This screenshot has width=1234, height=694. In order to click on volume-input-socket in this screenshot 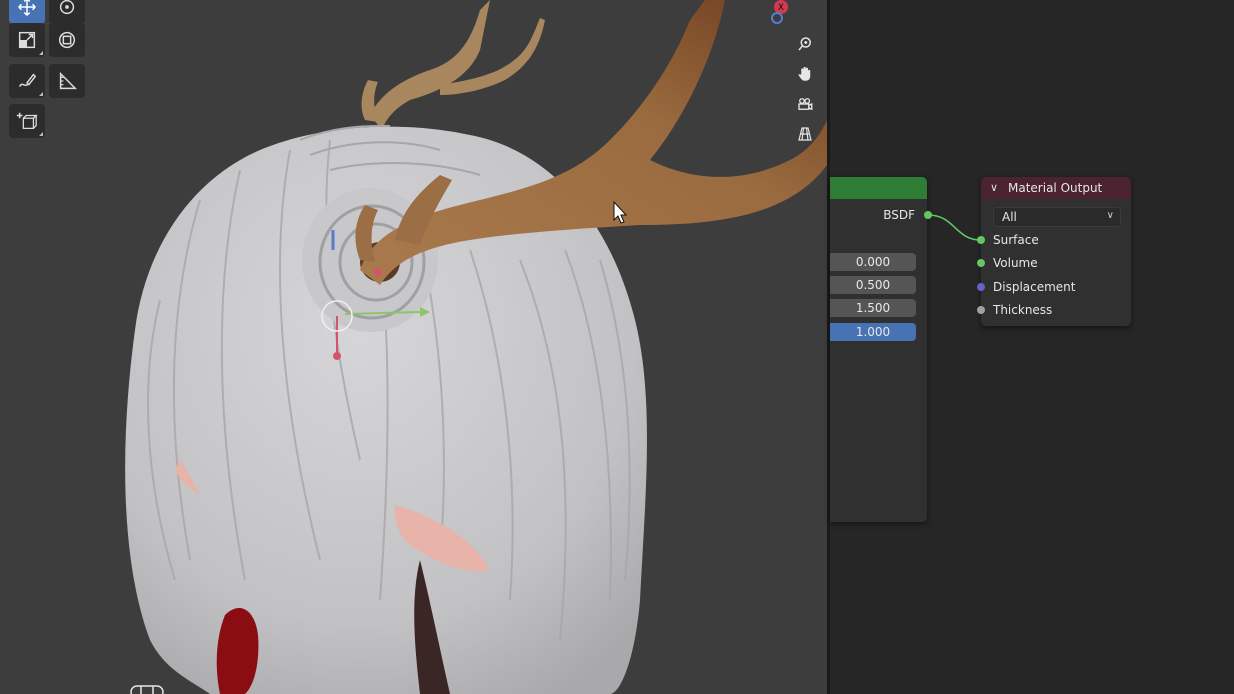, I will do `click(981, 263)`.